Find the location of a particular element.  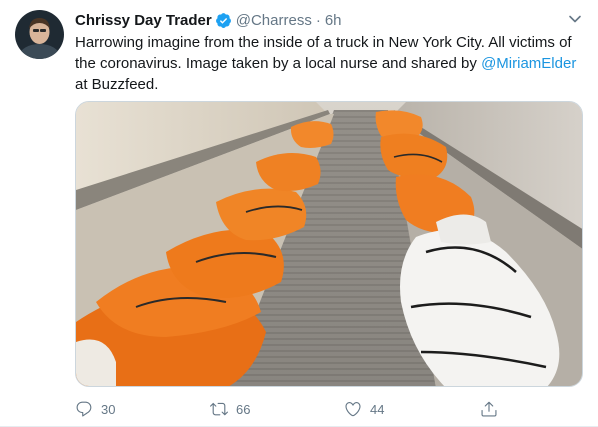

author-handle: @Charress is located at coordinates (274, 20).